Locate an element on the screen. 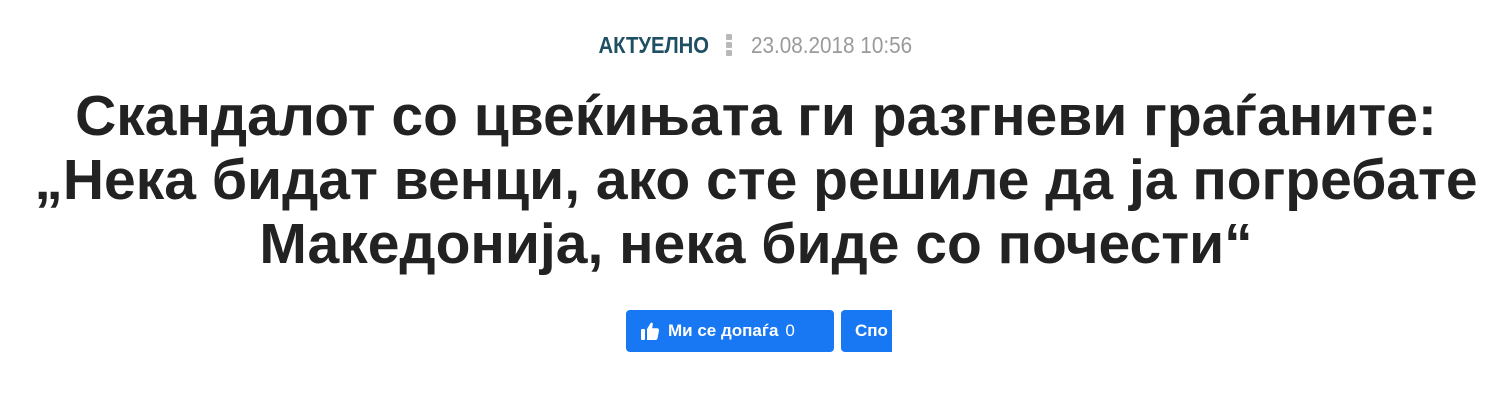 The height and width of the screenshot is (410, 1512). facebook-share-button-clip: Спо is located at coordinates (866, 331).